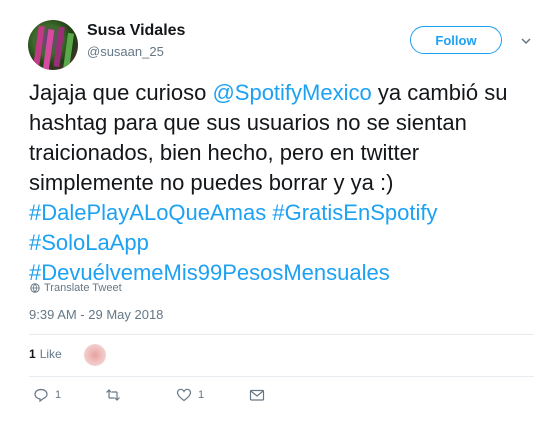 The image size is (560, 425). What do you see at coordinates (291, 92) in the screenshot?
I see `mention-link: @SpotifyMexico` at bounding box center [291, 92].